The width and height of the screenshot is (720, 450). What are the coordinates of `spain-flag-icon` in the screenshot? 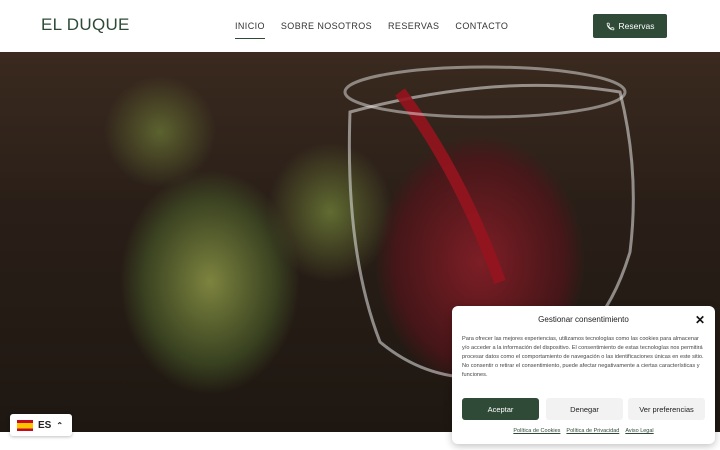 It's located at (25, 425).